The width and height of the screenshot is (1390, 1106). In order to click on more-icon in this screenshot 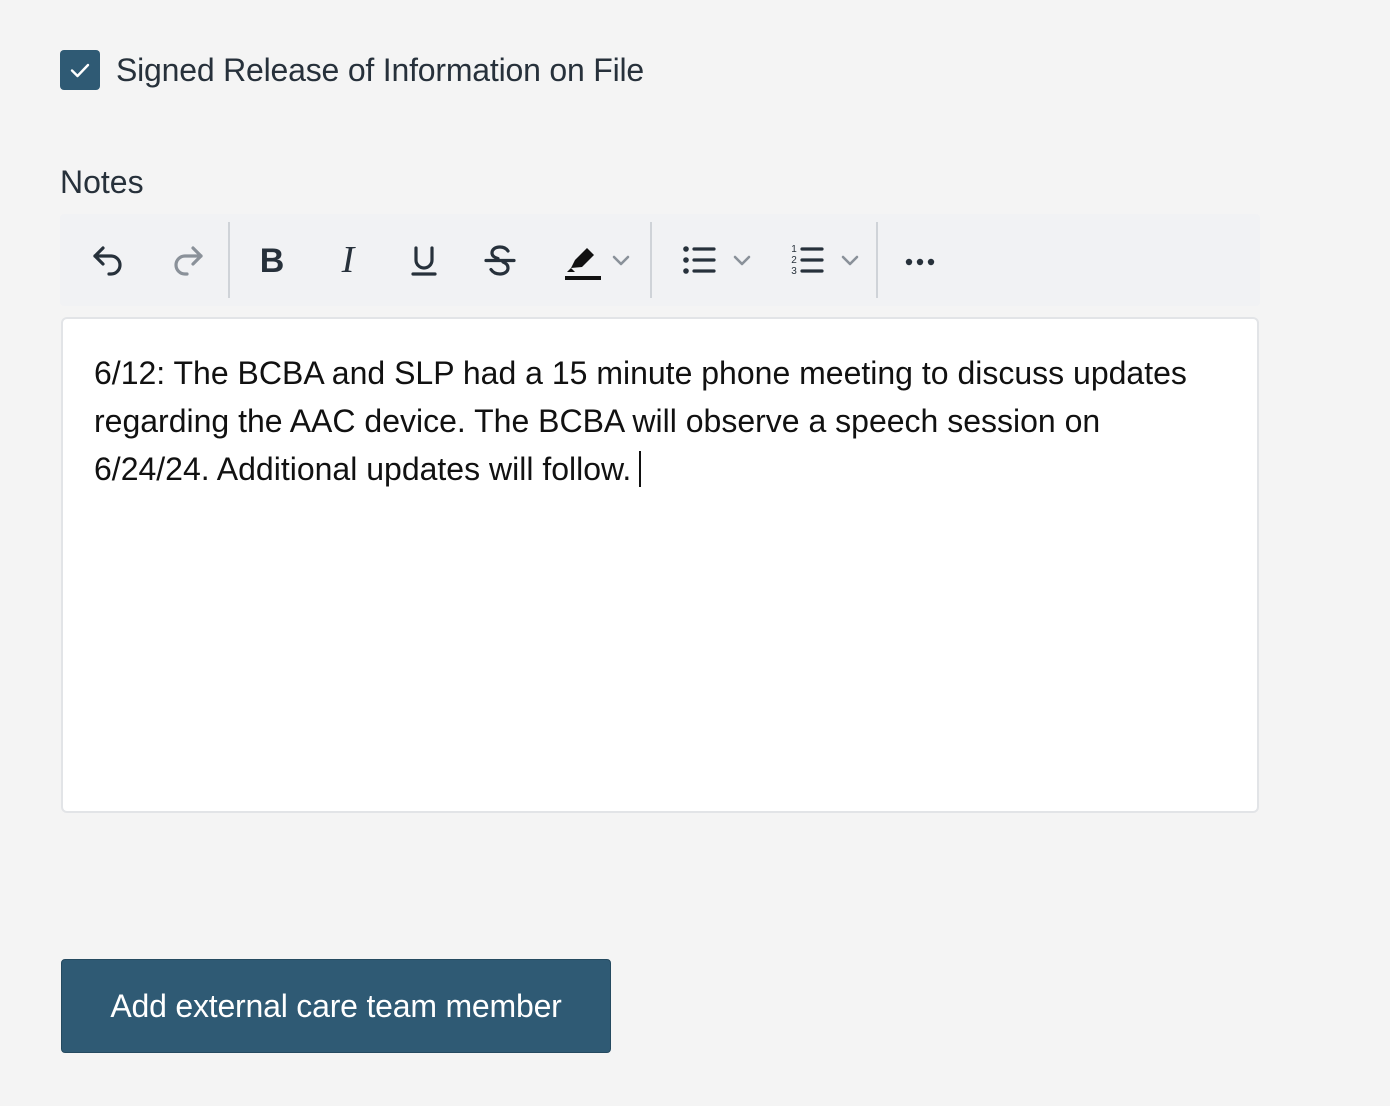, I will do `click(920, 262)`.